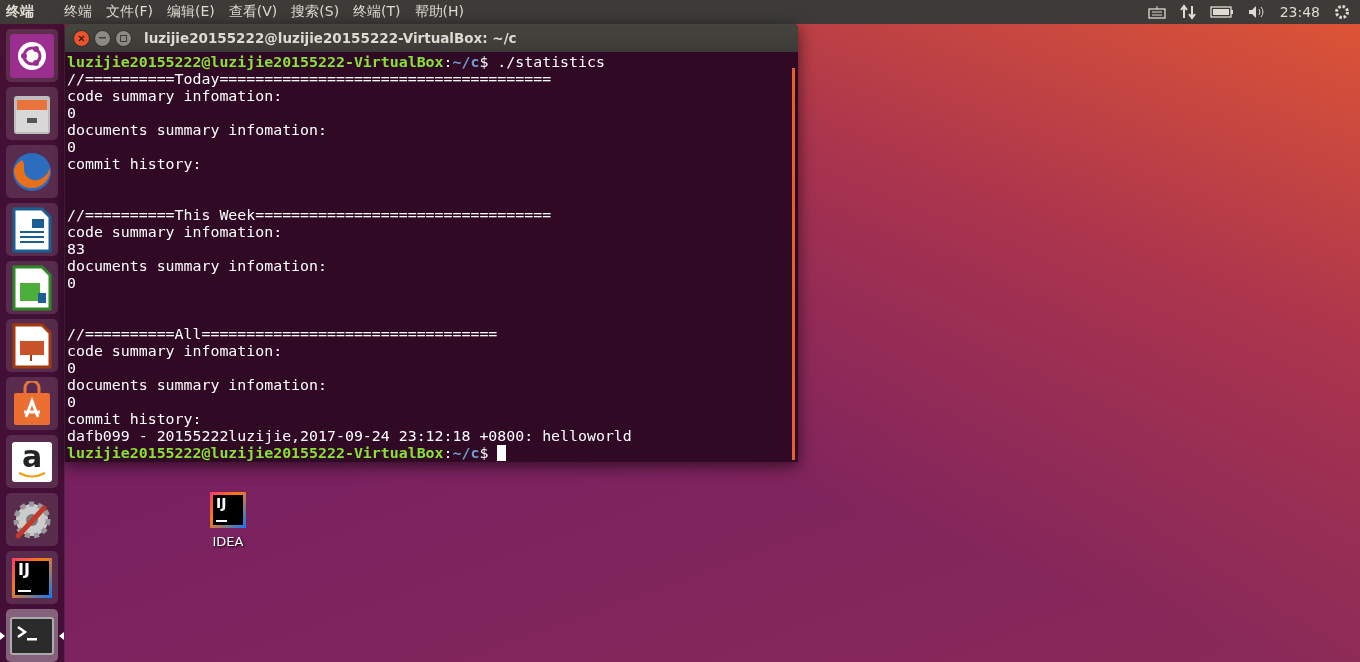  I want to click on network-arrows-icon, so click(1187, 12).